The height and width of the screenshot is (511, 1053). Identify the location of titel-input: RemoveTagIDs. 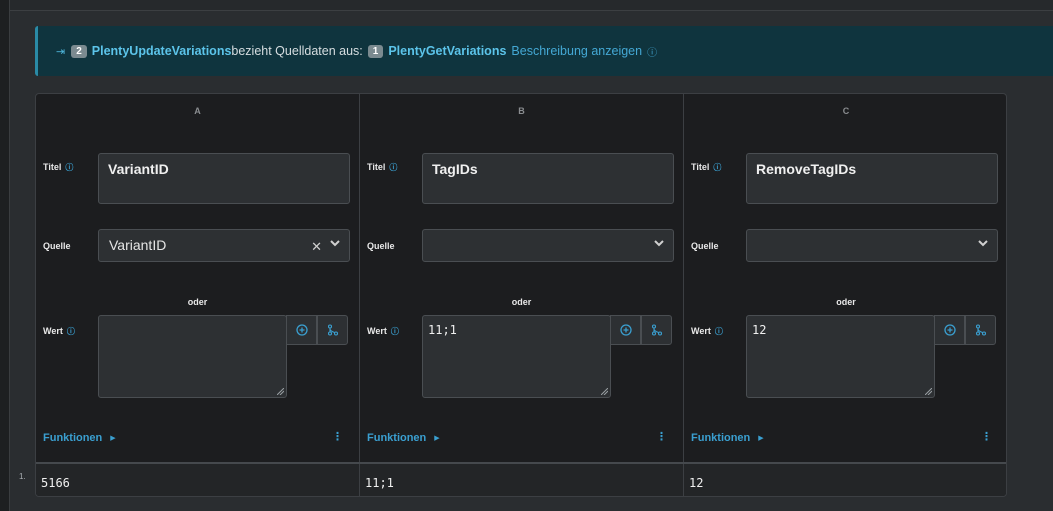
(872, 178).